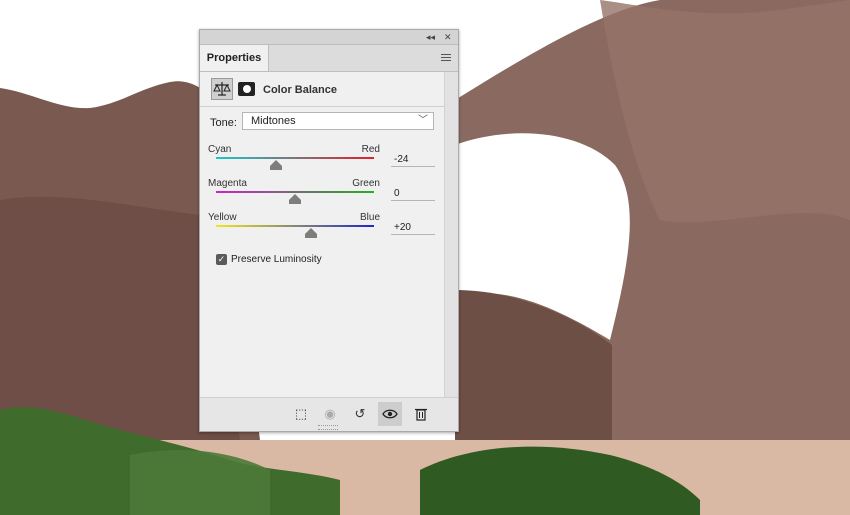 The width and height of the screenshot is (850, 515). What do you see at coordinates (221, 259) in the screenshot?
I see `preserve-luminosity-checkbox: ✓` at bounding box center [221, 259].